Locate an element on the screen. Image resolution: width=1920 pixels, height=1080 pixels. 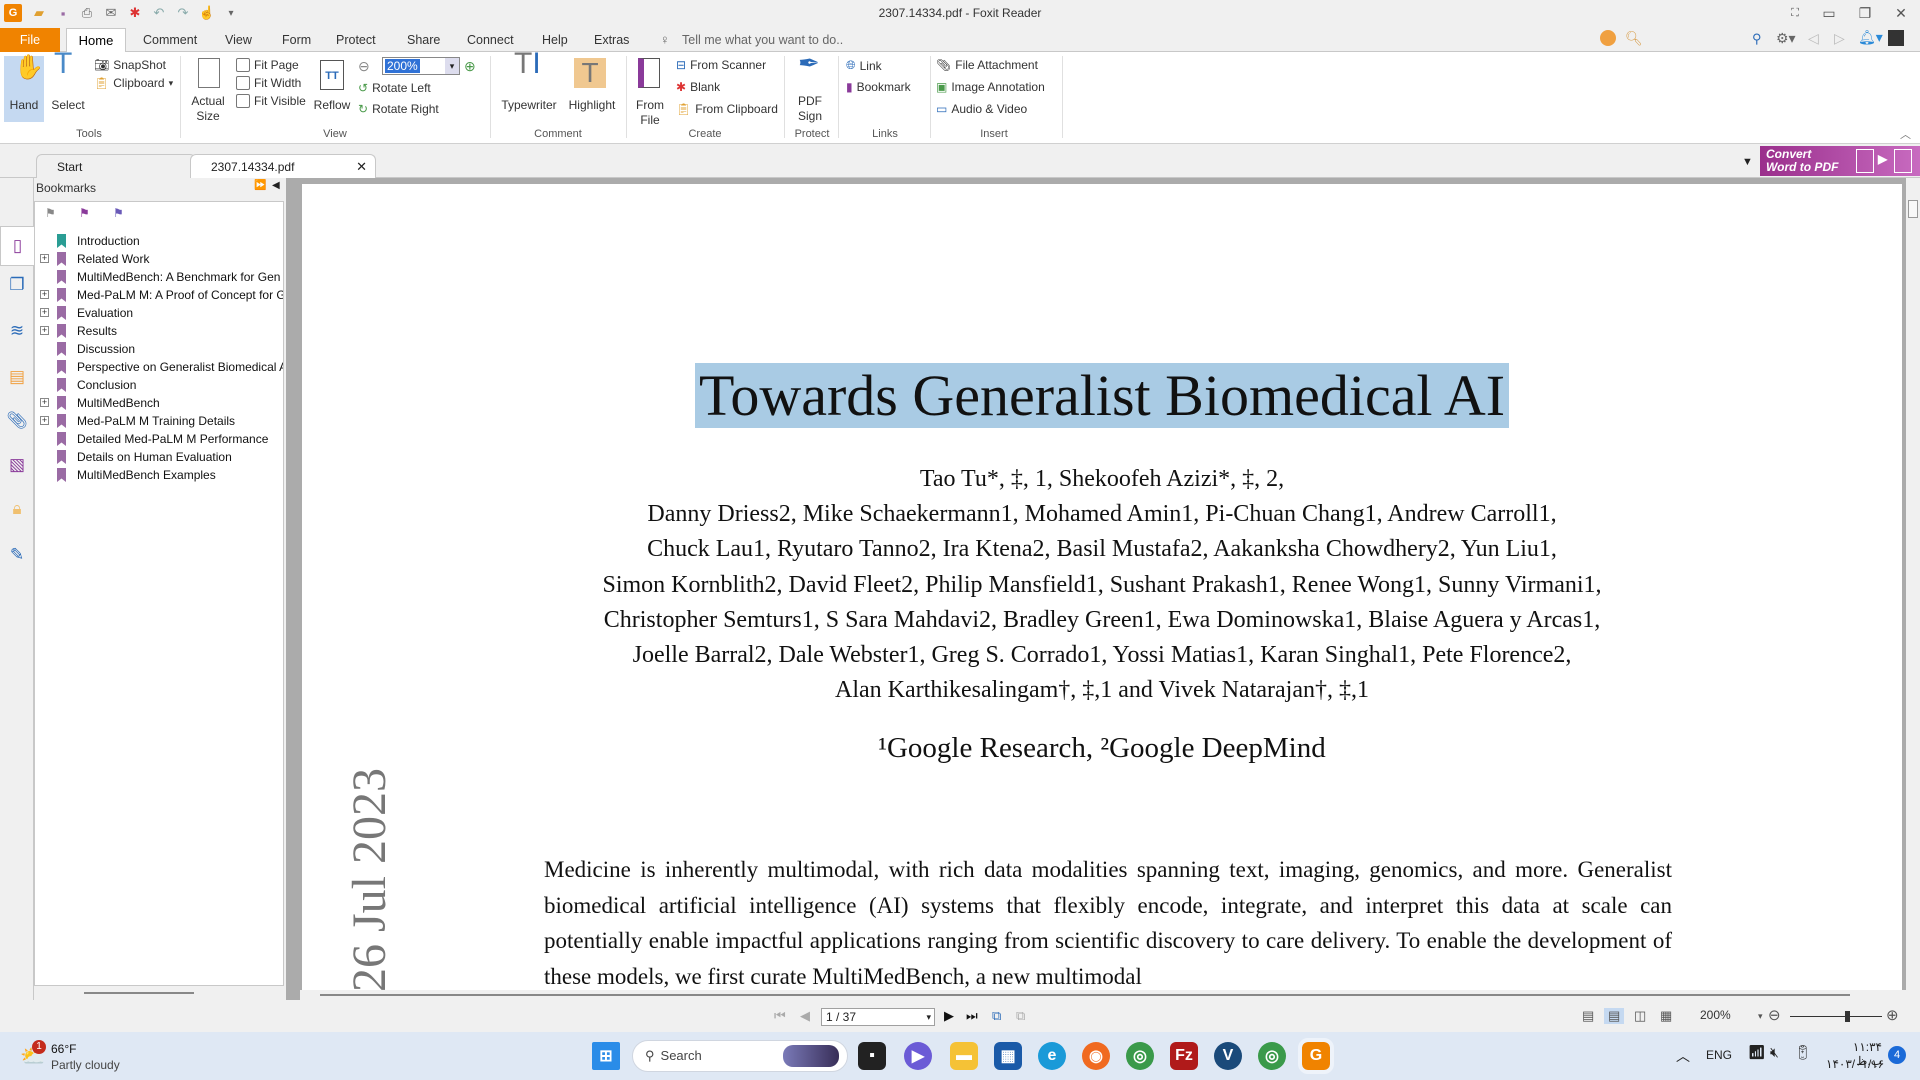
bookmark-item: MultiMedBench Examples is located at coordinates (159, 475).